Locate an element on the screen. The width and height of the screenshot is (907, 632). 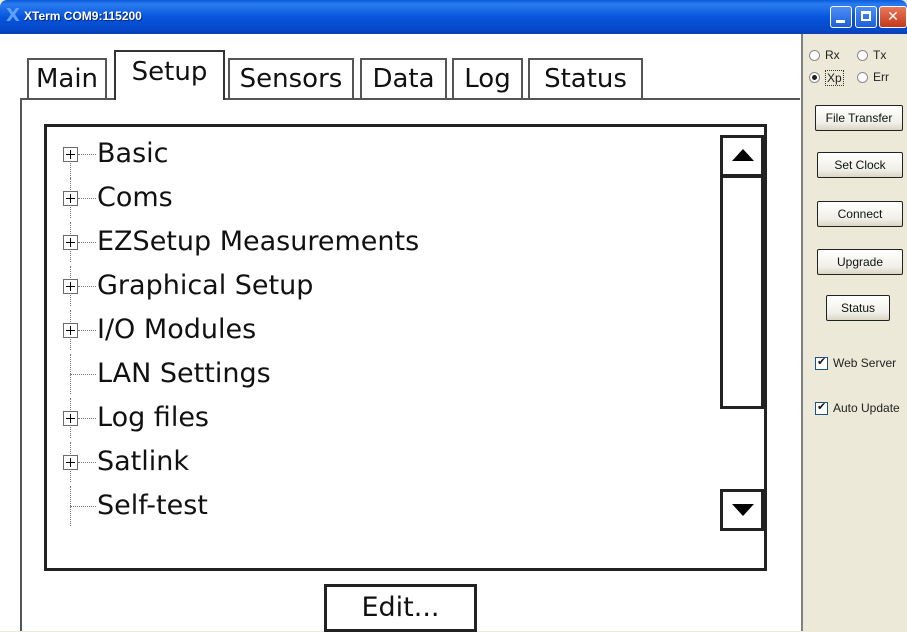
maximize-button is located at coordinates (866, 17).